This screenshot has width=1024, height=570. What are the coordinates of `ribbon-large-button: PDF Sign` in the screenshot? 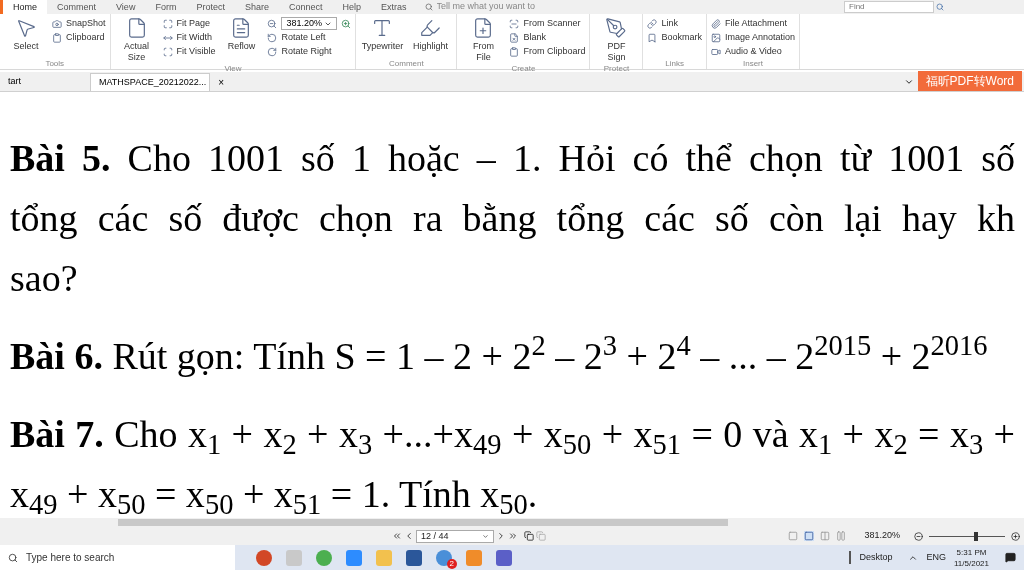 It's located at (616, 40).